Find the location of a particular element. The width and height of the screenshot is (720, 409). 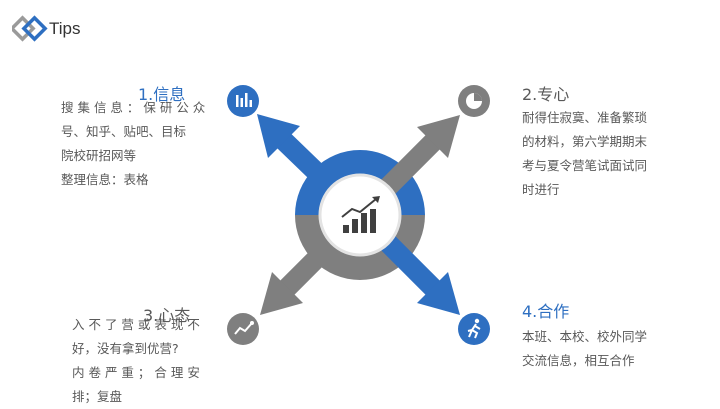

focus-title: 2.专心 is located at coordinates (546, 94).